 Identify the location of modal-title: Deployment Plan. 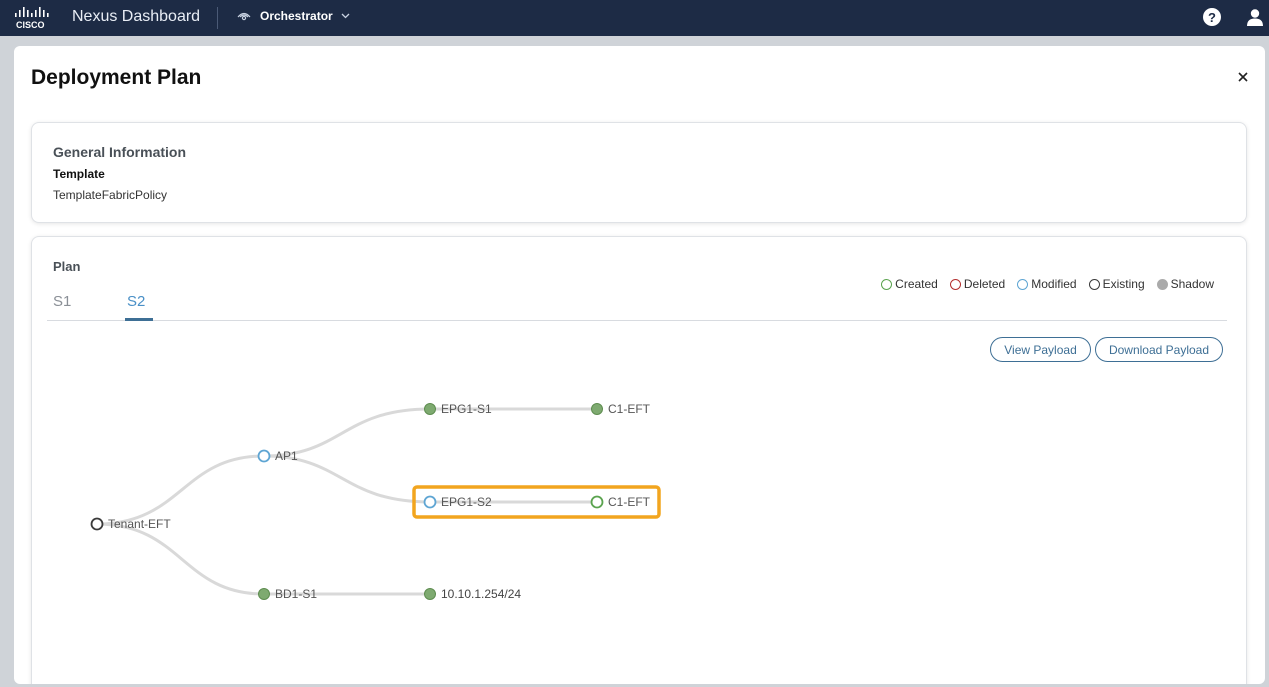
(116, 77).